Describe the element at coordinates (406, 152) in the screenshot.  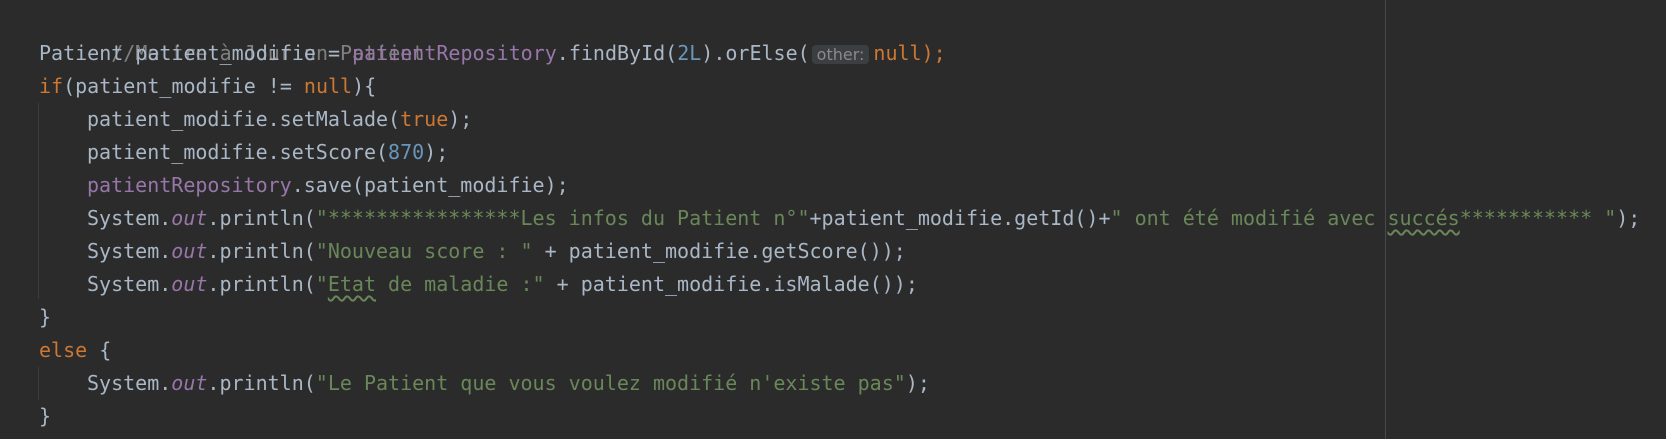
I see `number-literal: 870` at that location.